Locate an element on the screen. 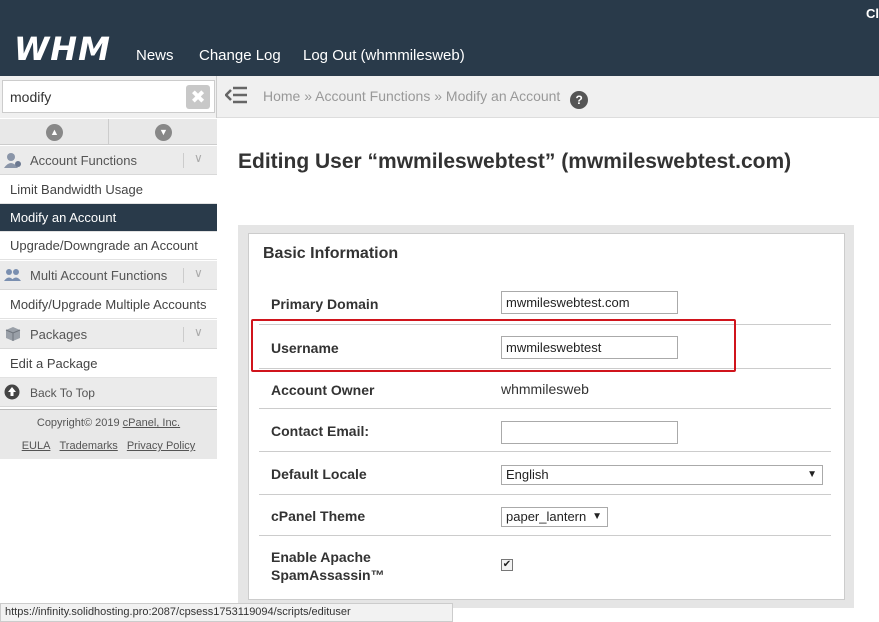 This screenshot has height=622, width=879. spamassassin-checkbox: ✔ is located at coordinates (507, 565).